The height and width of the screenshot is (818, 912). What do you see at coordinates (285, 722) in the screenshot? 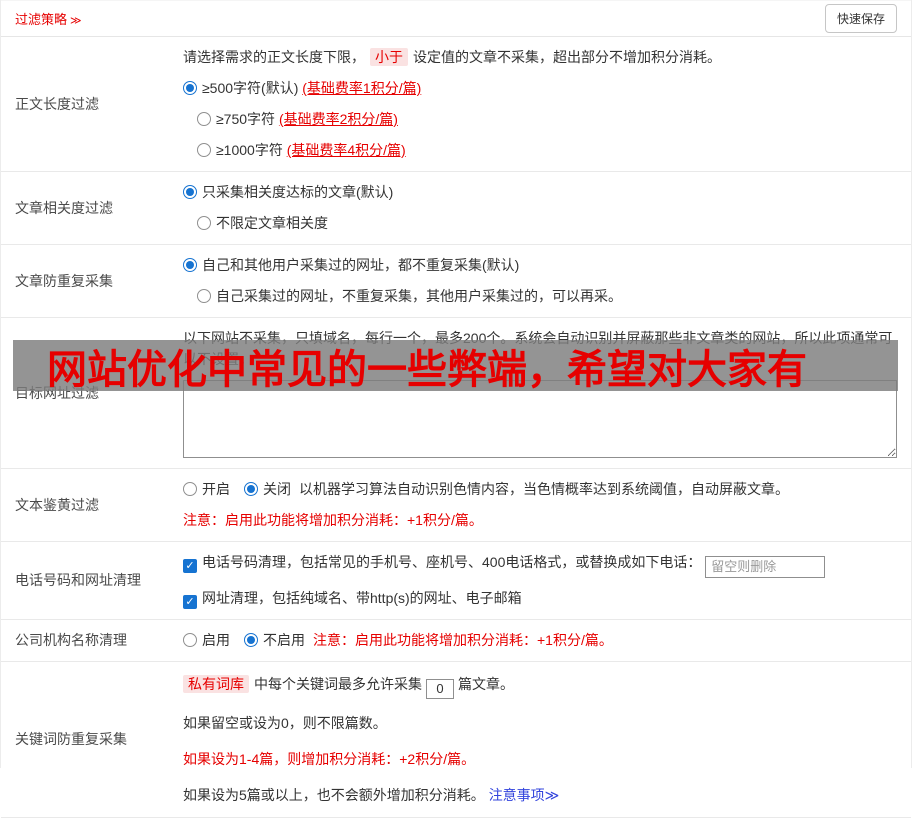
I see `keyword-note-zero: 如果留空或设为0，则不限篇数。` at bounding box center [285, 722].